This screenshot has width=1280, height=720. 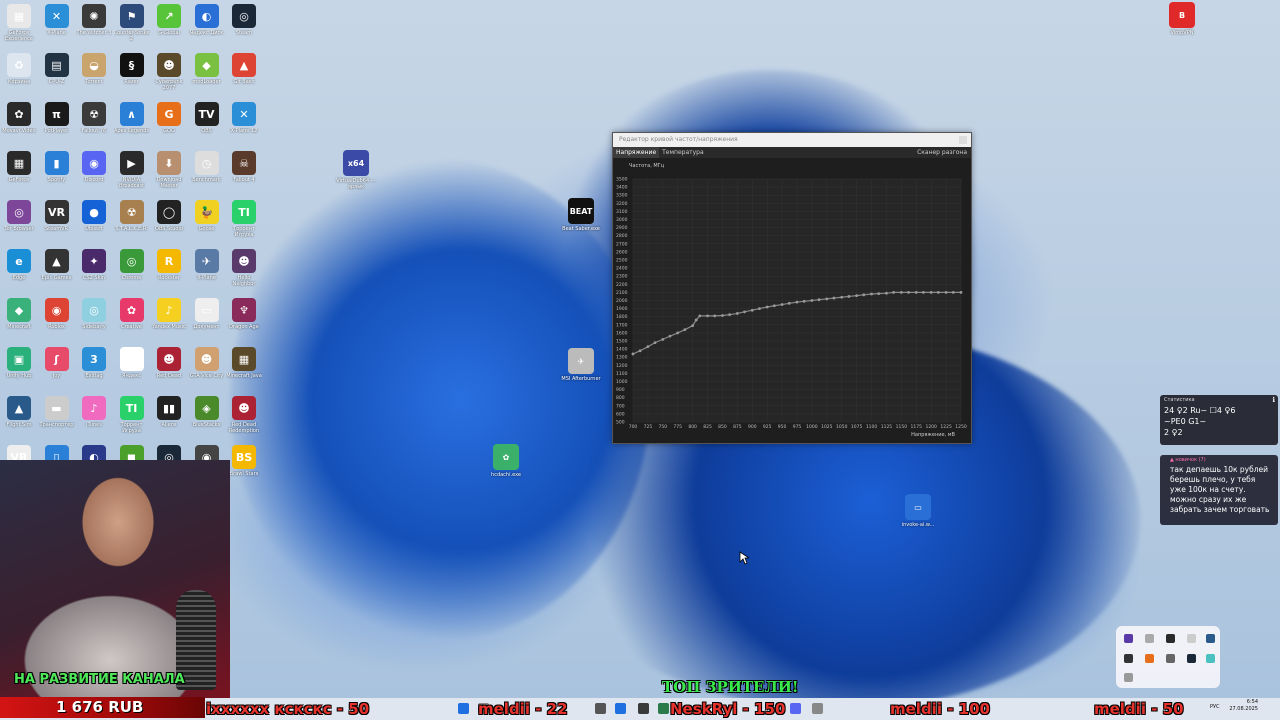 I want to click on desktop-icon: ◯ OBS Studio, so click(x=169, y=223).